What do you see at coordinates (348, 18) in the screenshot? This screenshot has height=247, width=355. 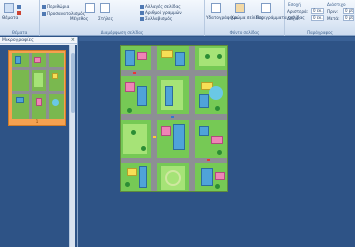 I see `after-field: 0 pt` at bounding box center [348, 18].